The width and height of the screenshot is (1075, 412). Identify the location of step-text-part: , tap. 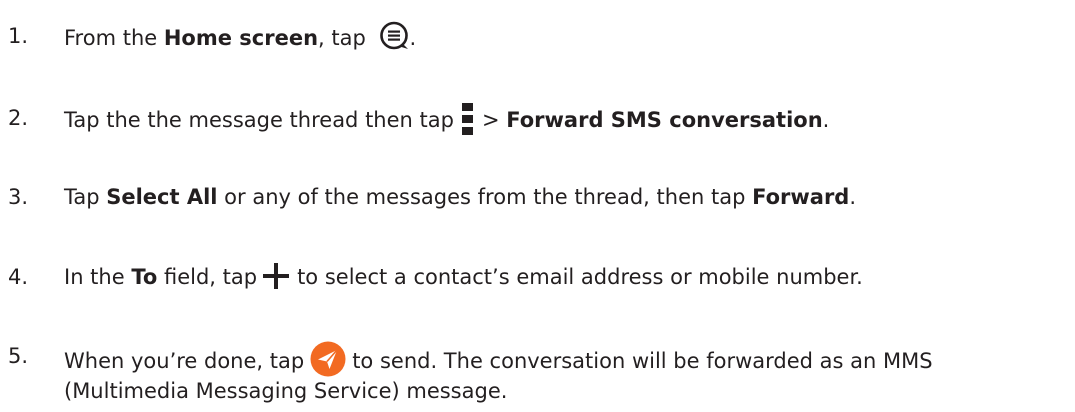
(345, 38).